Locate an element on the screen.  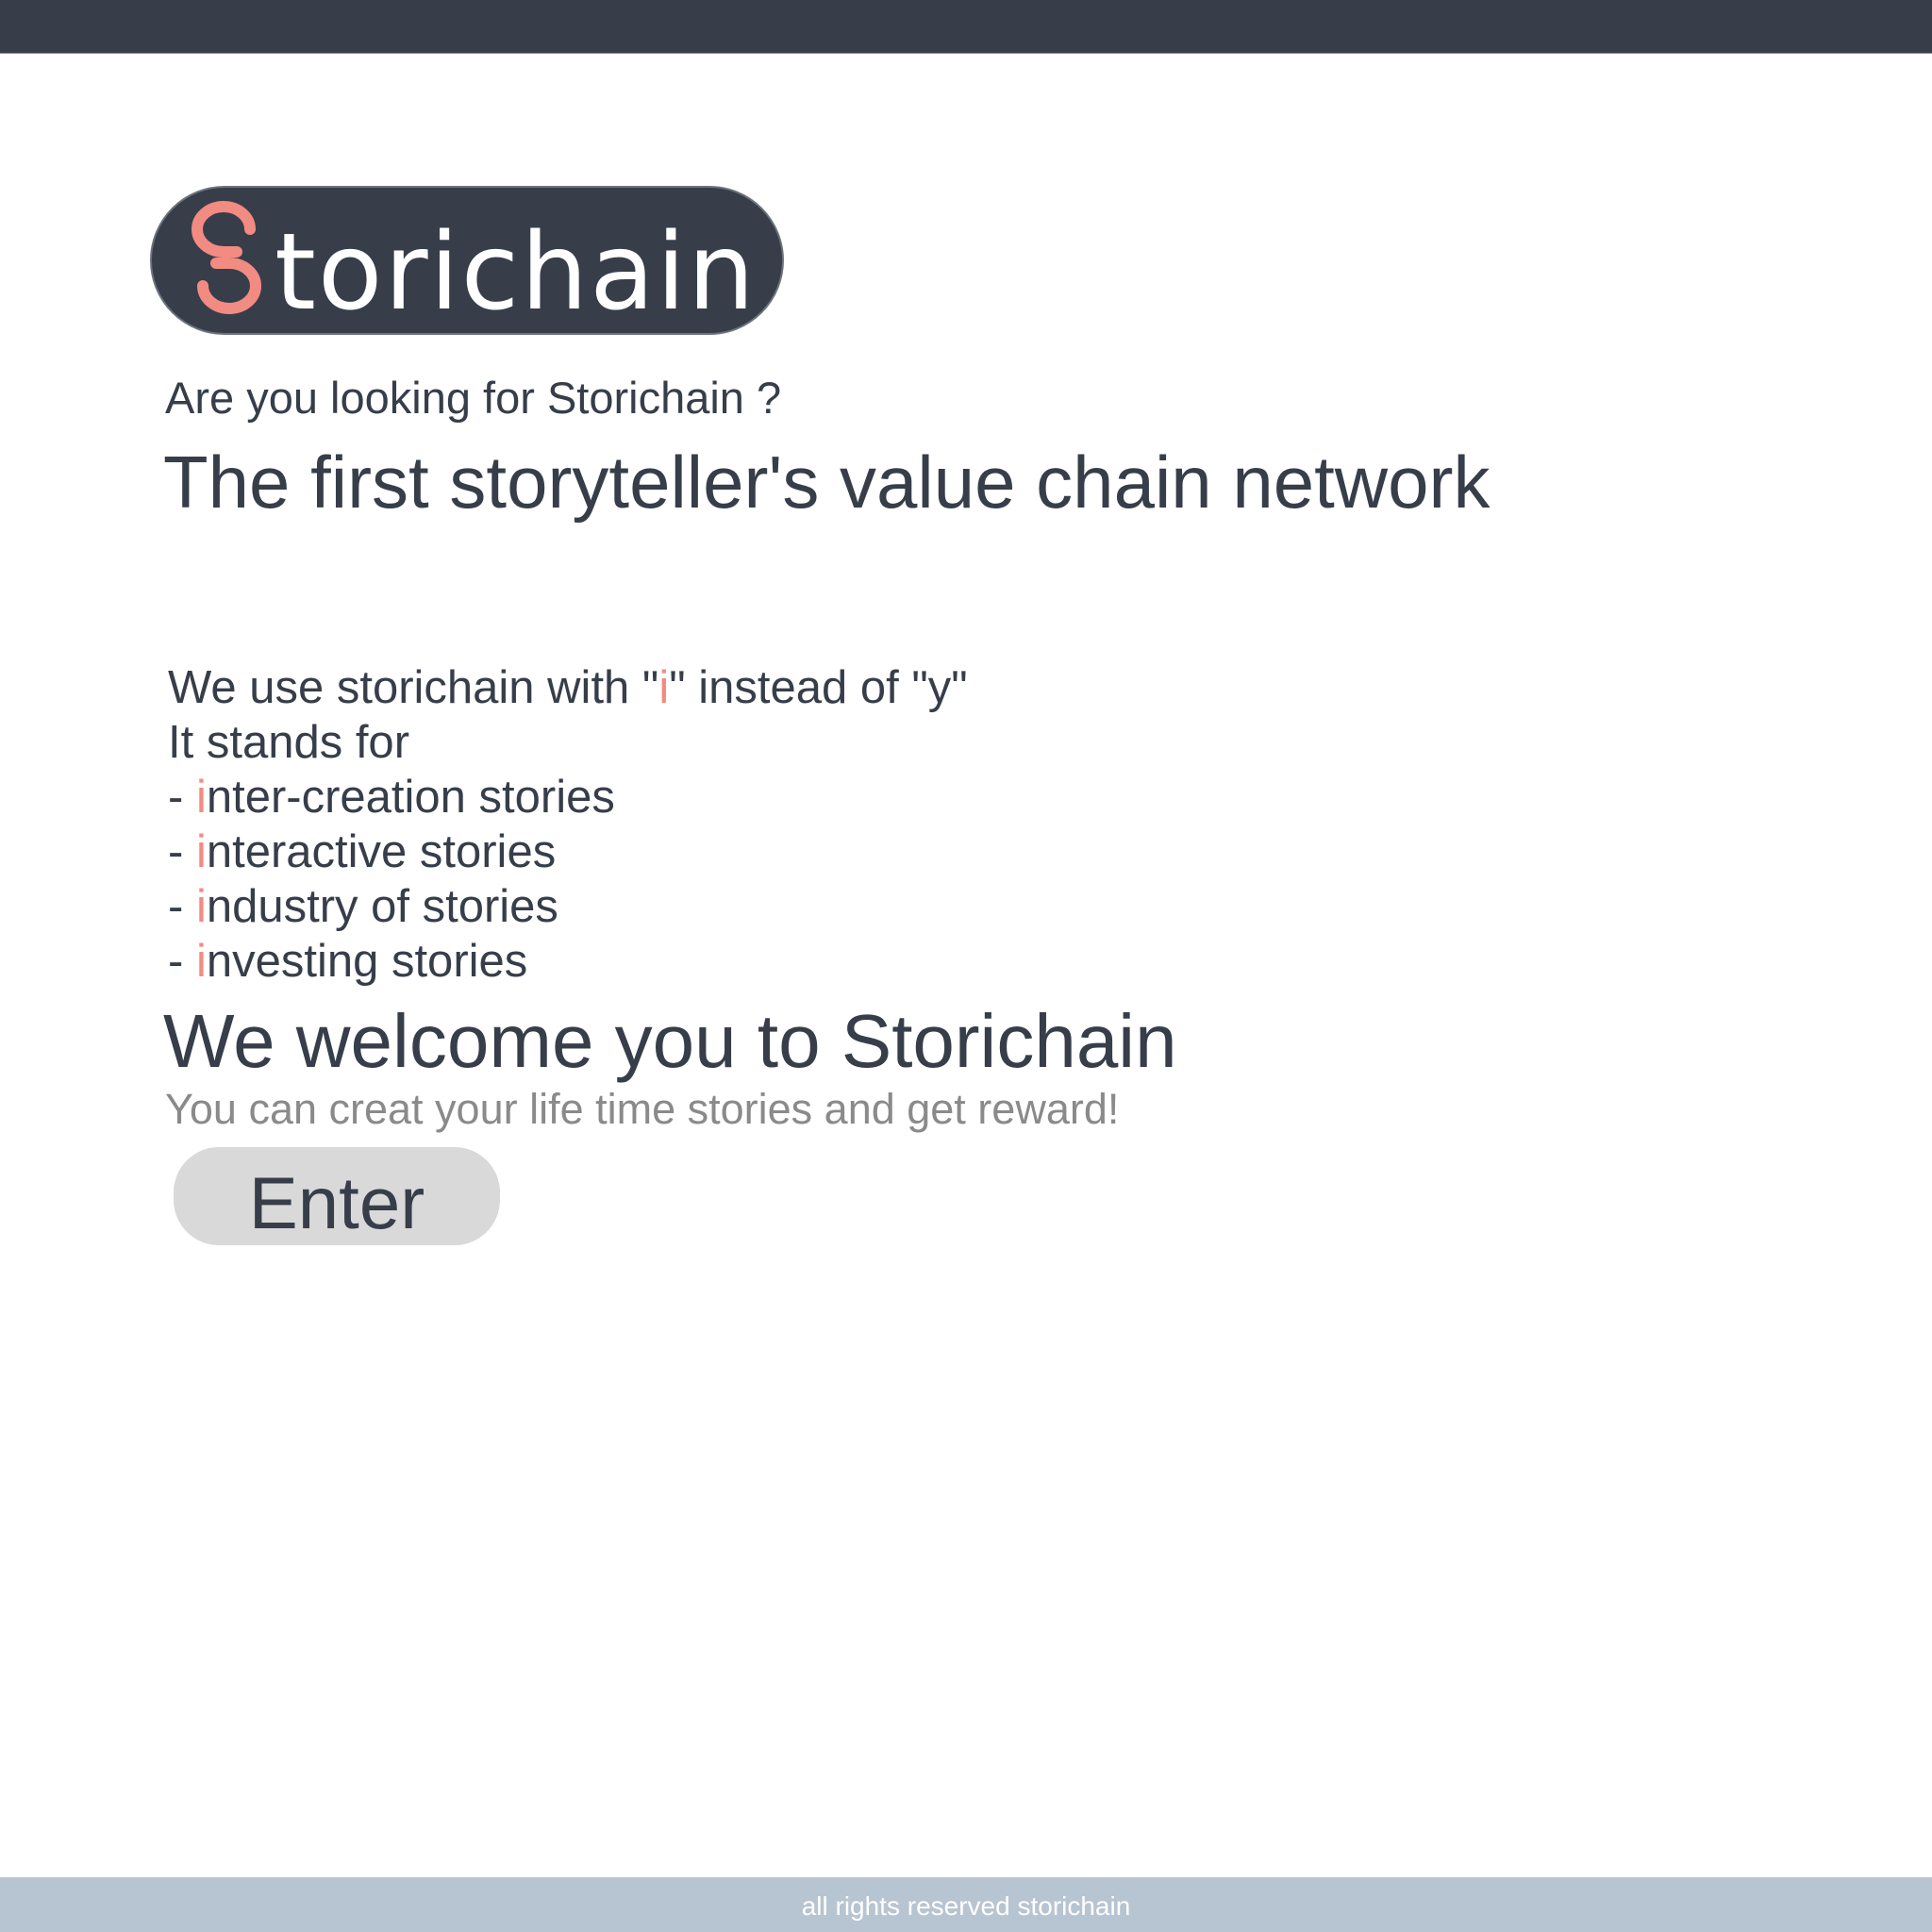
list-item: - interactive stories is located at coordinates (568, 851).